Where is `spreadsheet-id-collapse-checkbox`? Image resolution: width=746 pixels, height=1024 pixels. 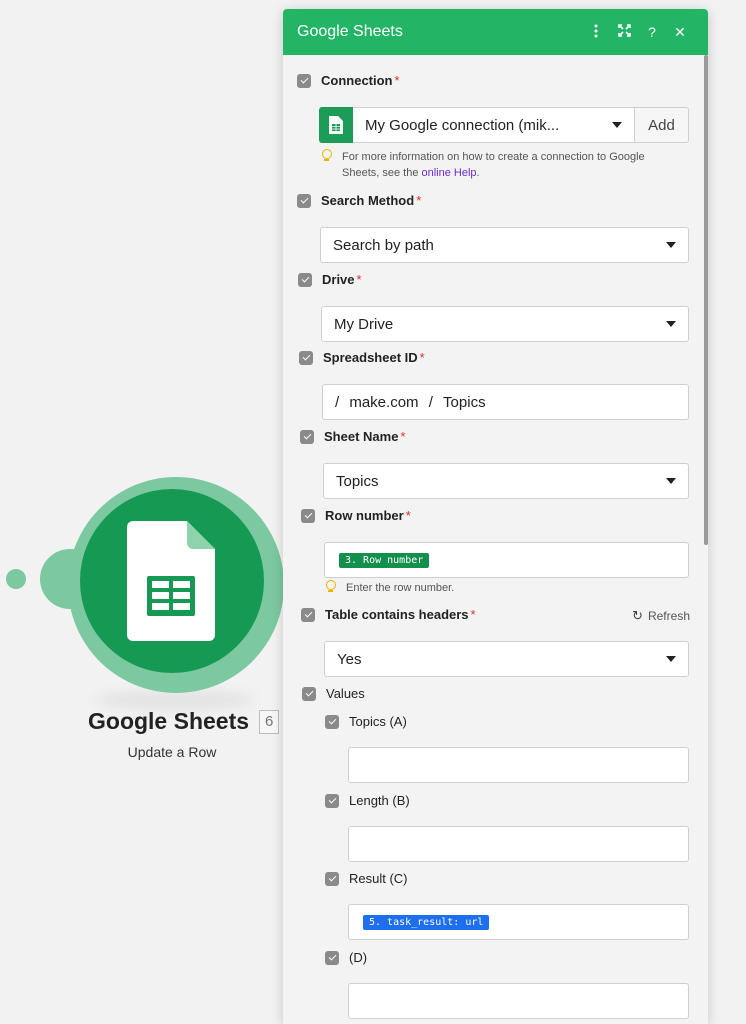
spreadsheet-id-collapse-checkbox is located at coordinates (306, 357).